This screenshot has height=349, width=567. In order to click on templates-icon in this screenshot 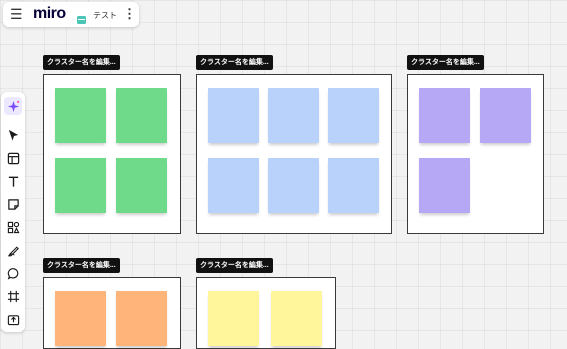, I will do `click(13, 158)`.